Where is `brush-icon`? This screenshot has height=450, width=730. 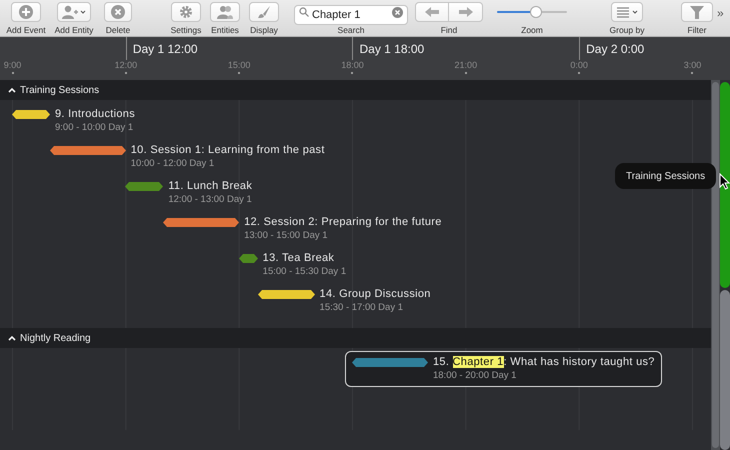 brush-icon is located at coordinates (264, 12).